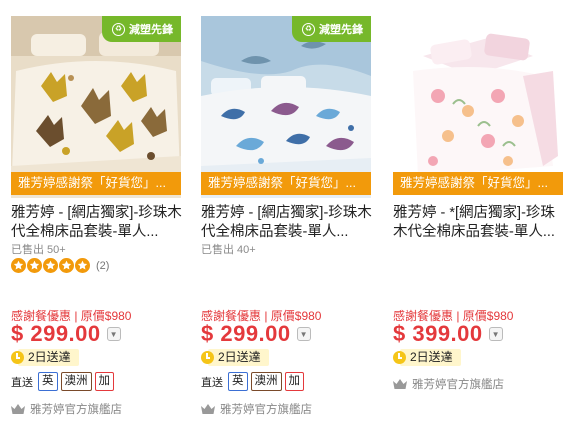 The image size is (571, 421). What do you see at coordinates (103, 265) in the screenshot?
I see `rating-count: (2)` at bounding box center [103, 265].